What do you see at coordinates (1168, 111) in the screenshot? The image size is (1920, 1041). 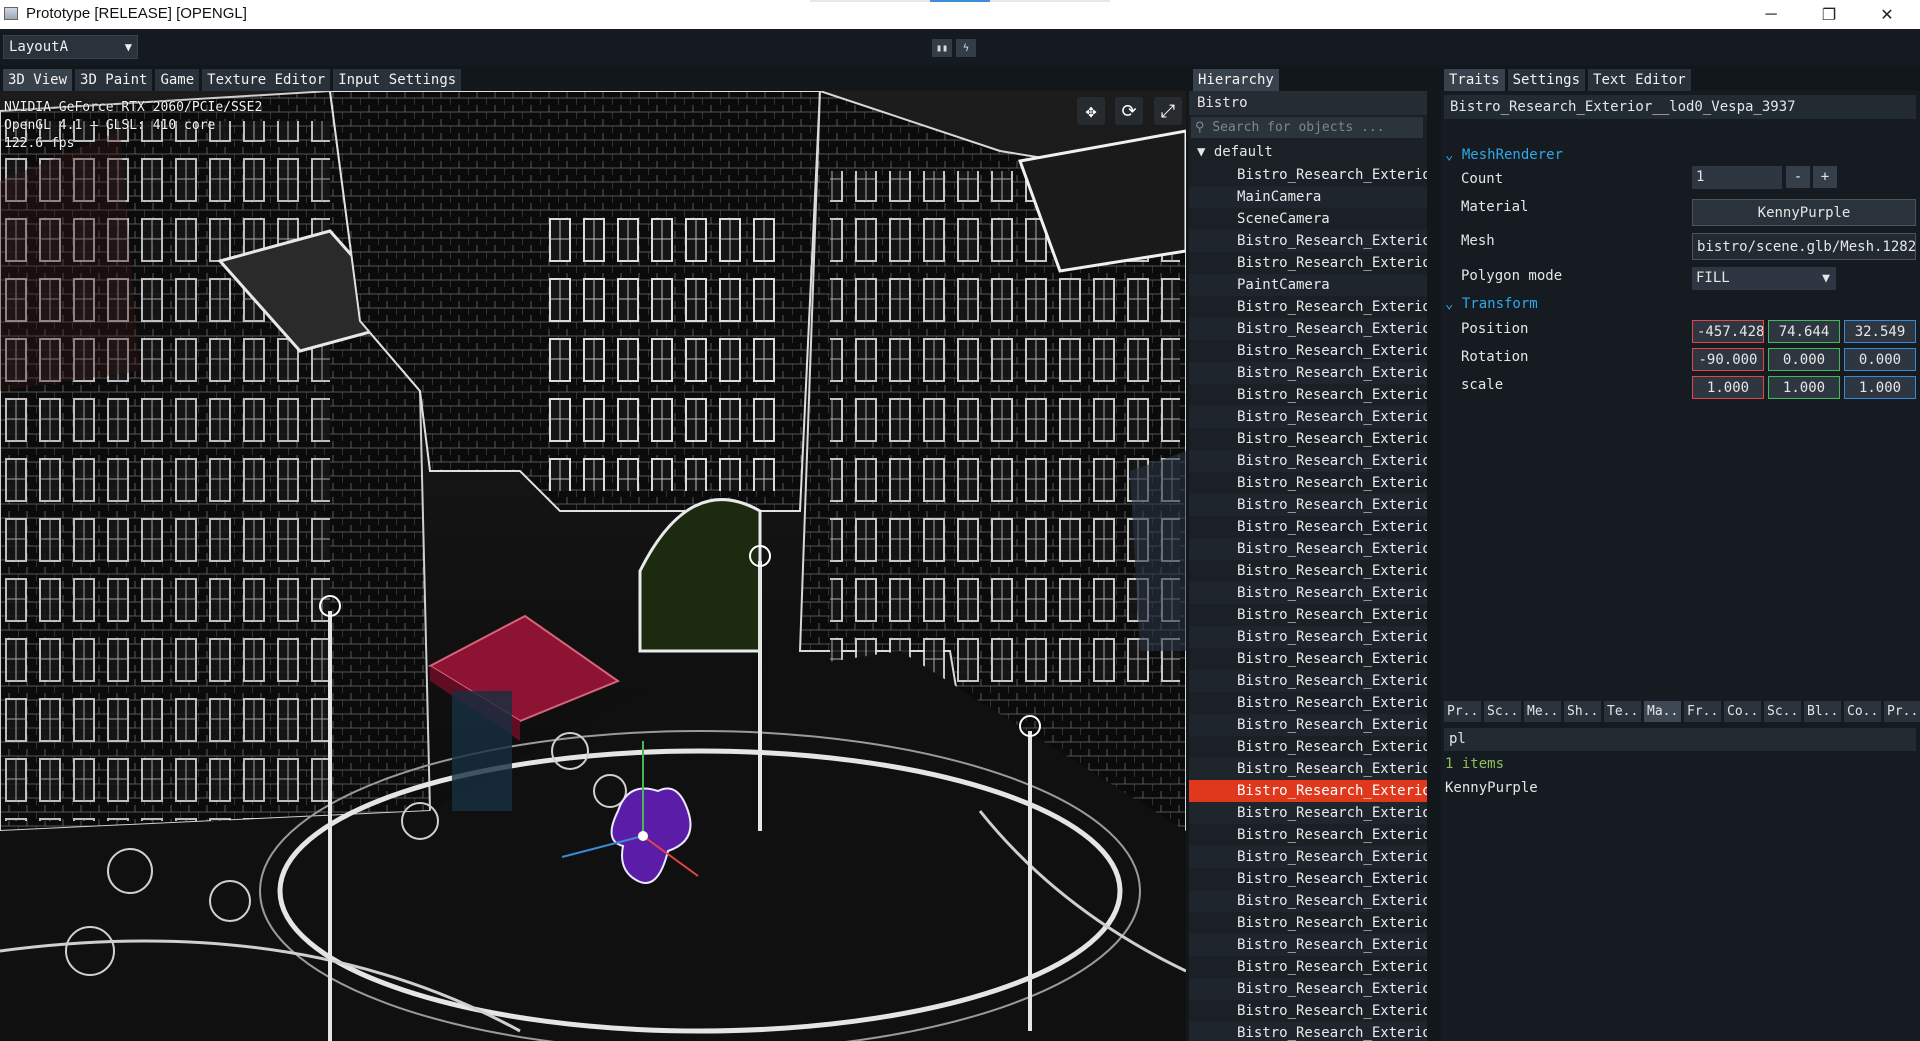 I see `expand-icon: ⤢` at bounding box center [1168, 111].